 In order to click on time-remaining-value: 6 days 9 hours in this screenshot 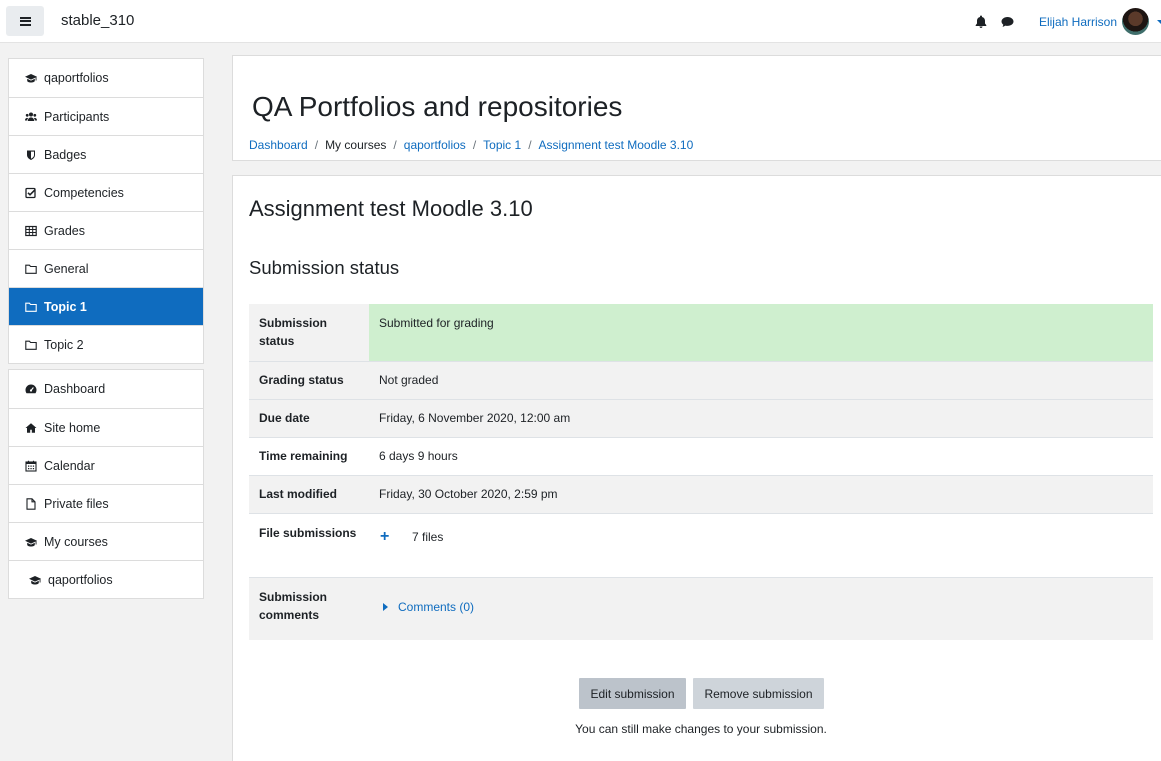, I will do `click(761, 455)`.